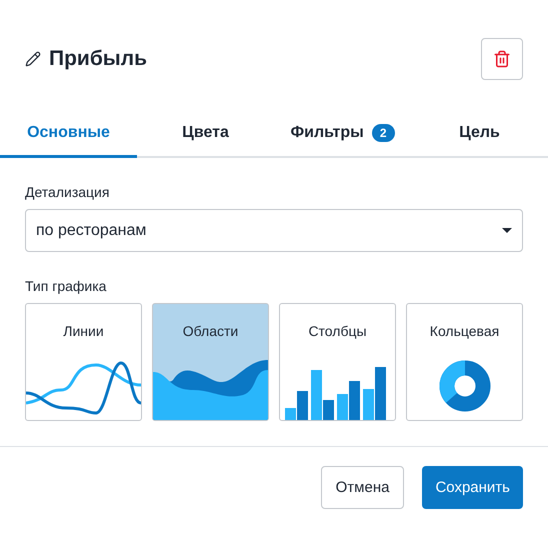 This screenshot has height=548, width=548. I want to click on cancel-button: Отмена, so click(362, 487).